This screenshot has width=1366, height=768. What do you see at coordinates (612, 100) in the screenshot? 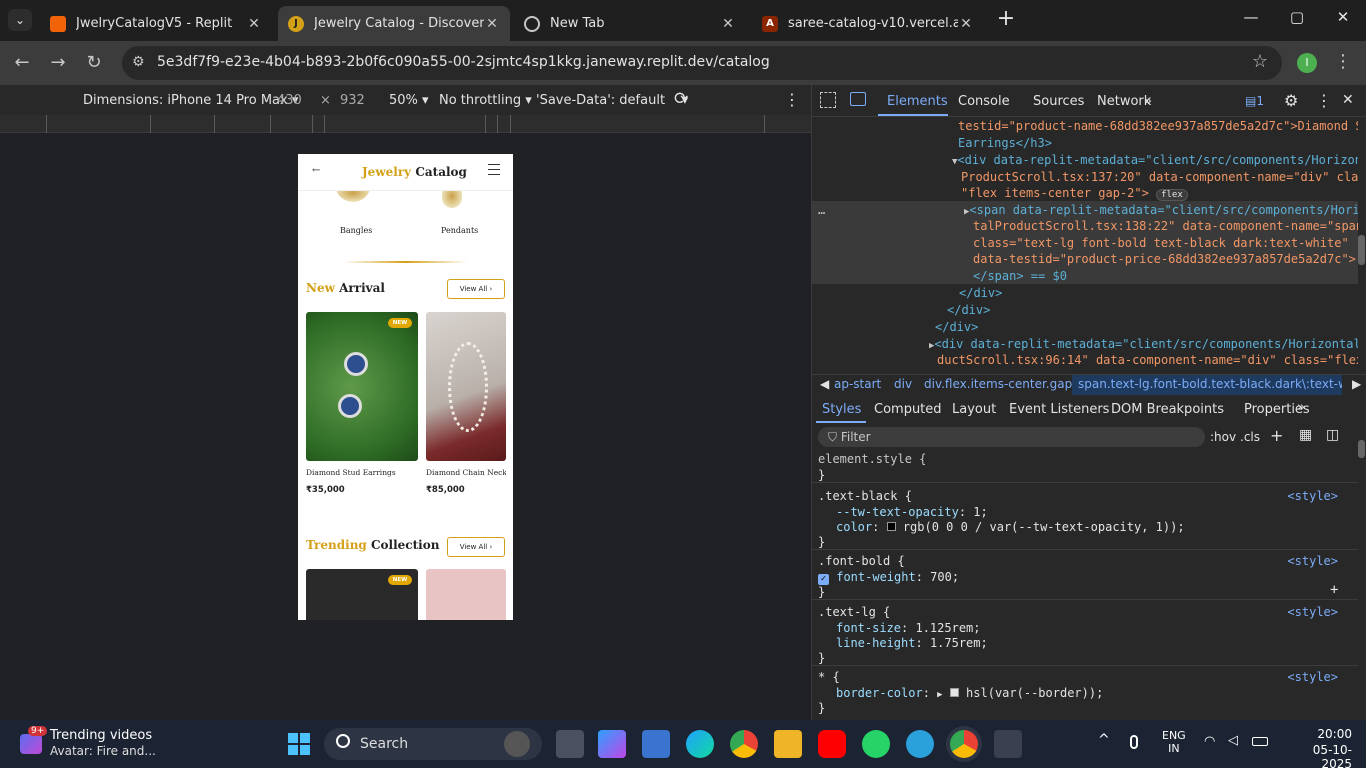
I see `save-data-select: 'Save-Data': default ▾` at bounding box center [612, 100].